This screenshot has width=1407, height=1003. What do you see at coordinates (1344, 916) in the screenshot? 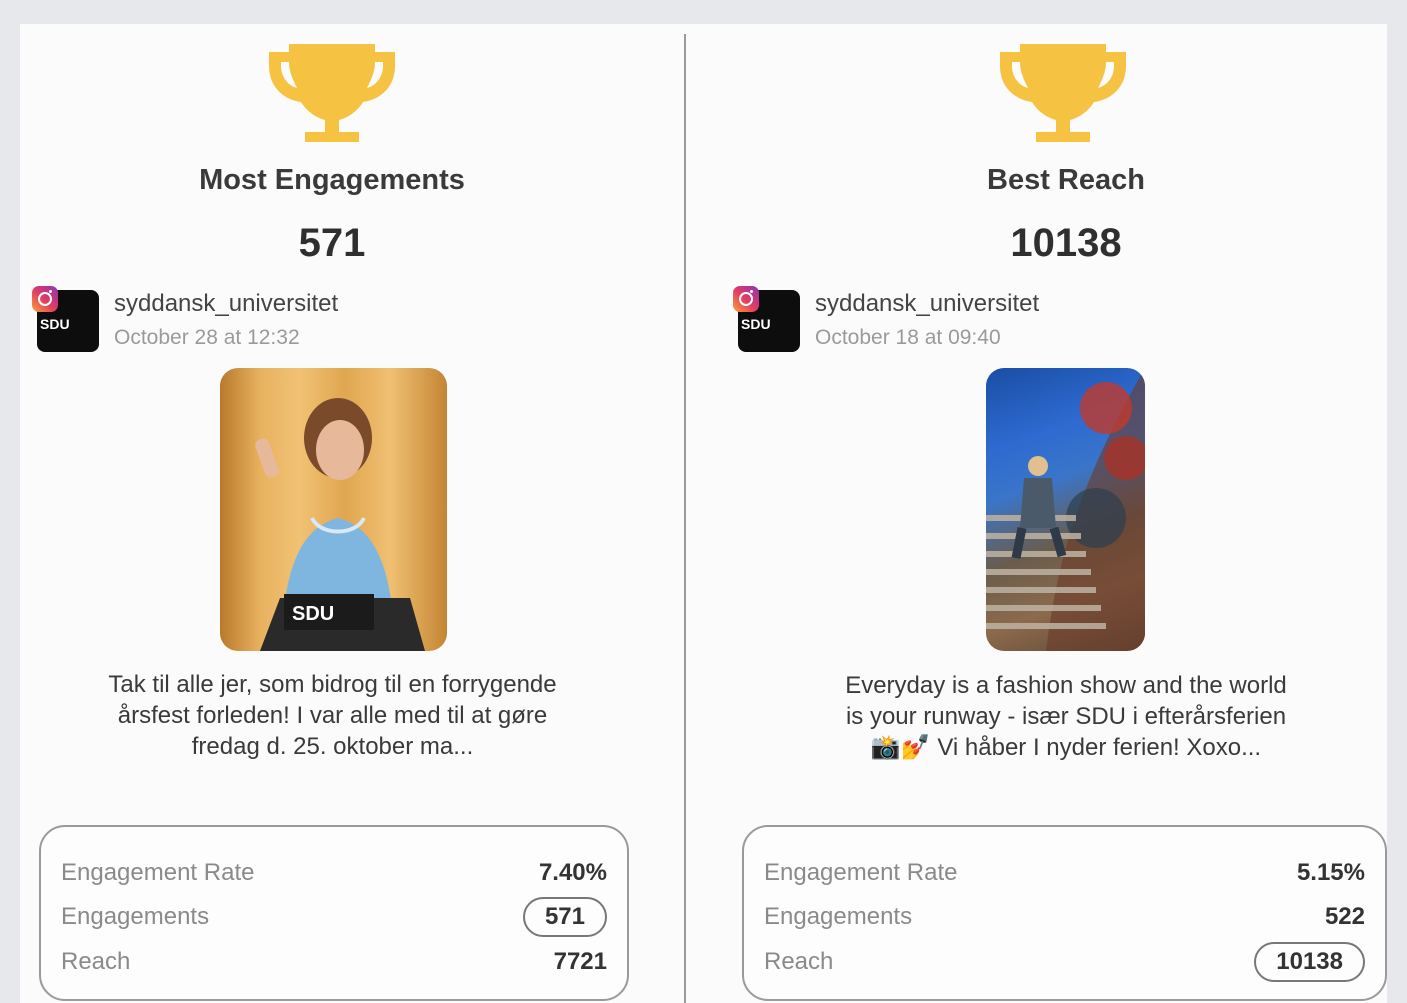
I see `stat-value: 522` at bounding box center [1344, 916].